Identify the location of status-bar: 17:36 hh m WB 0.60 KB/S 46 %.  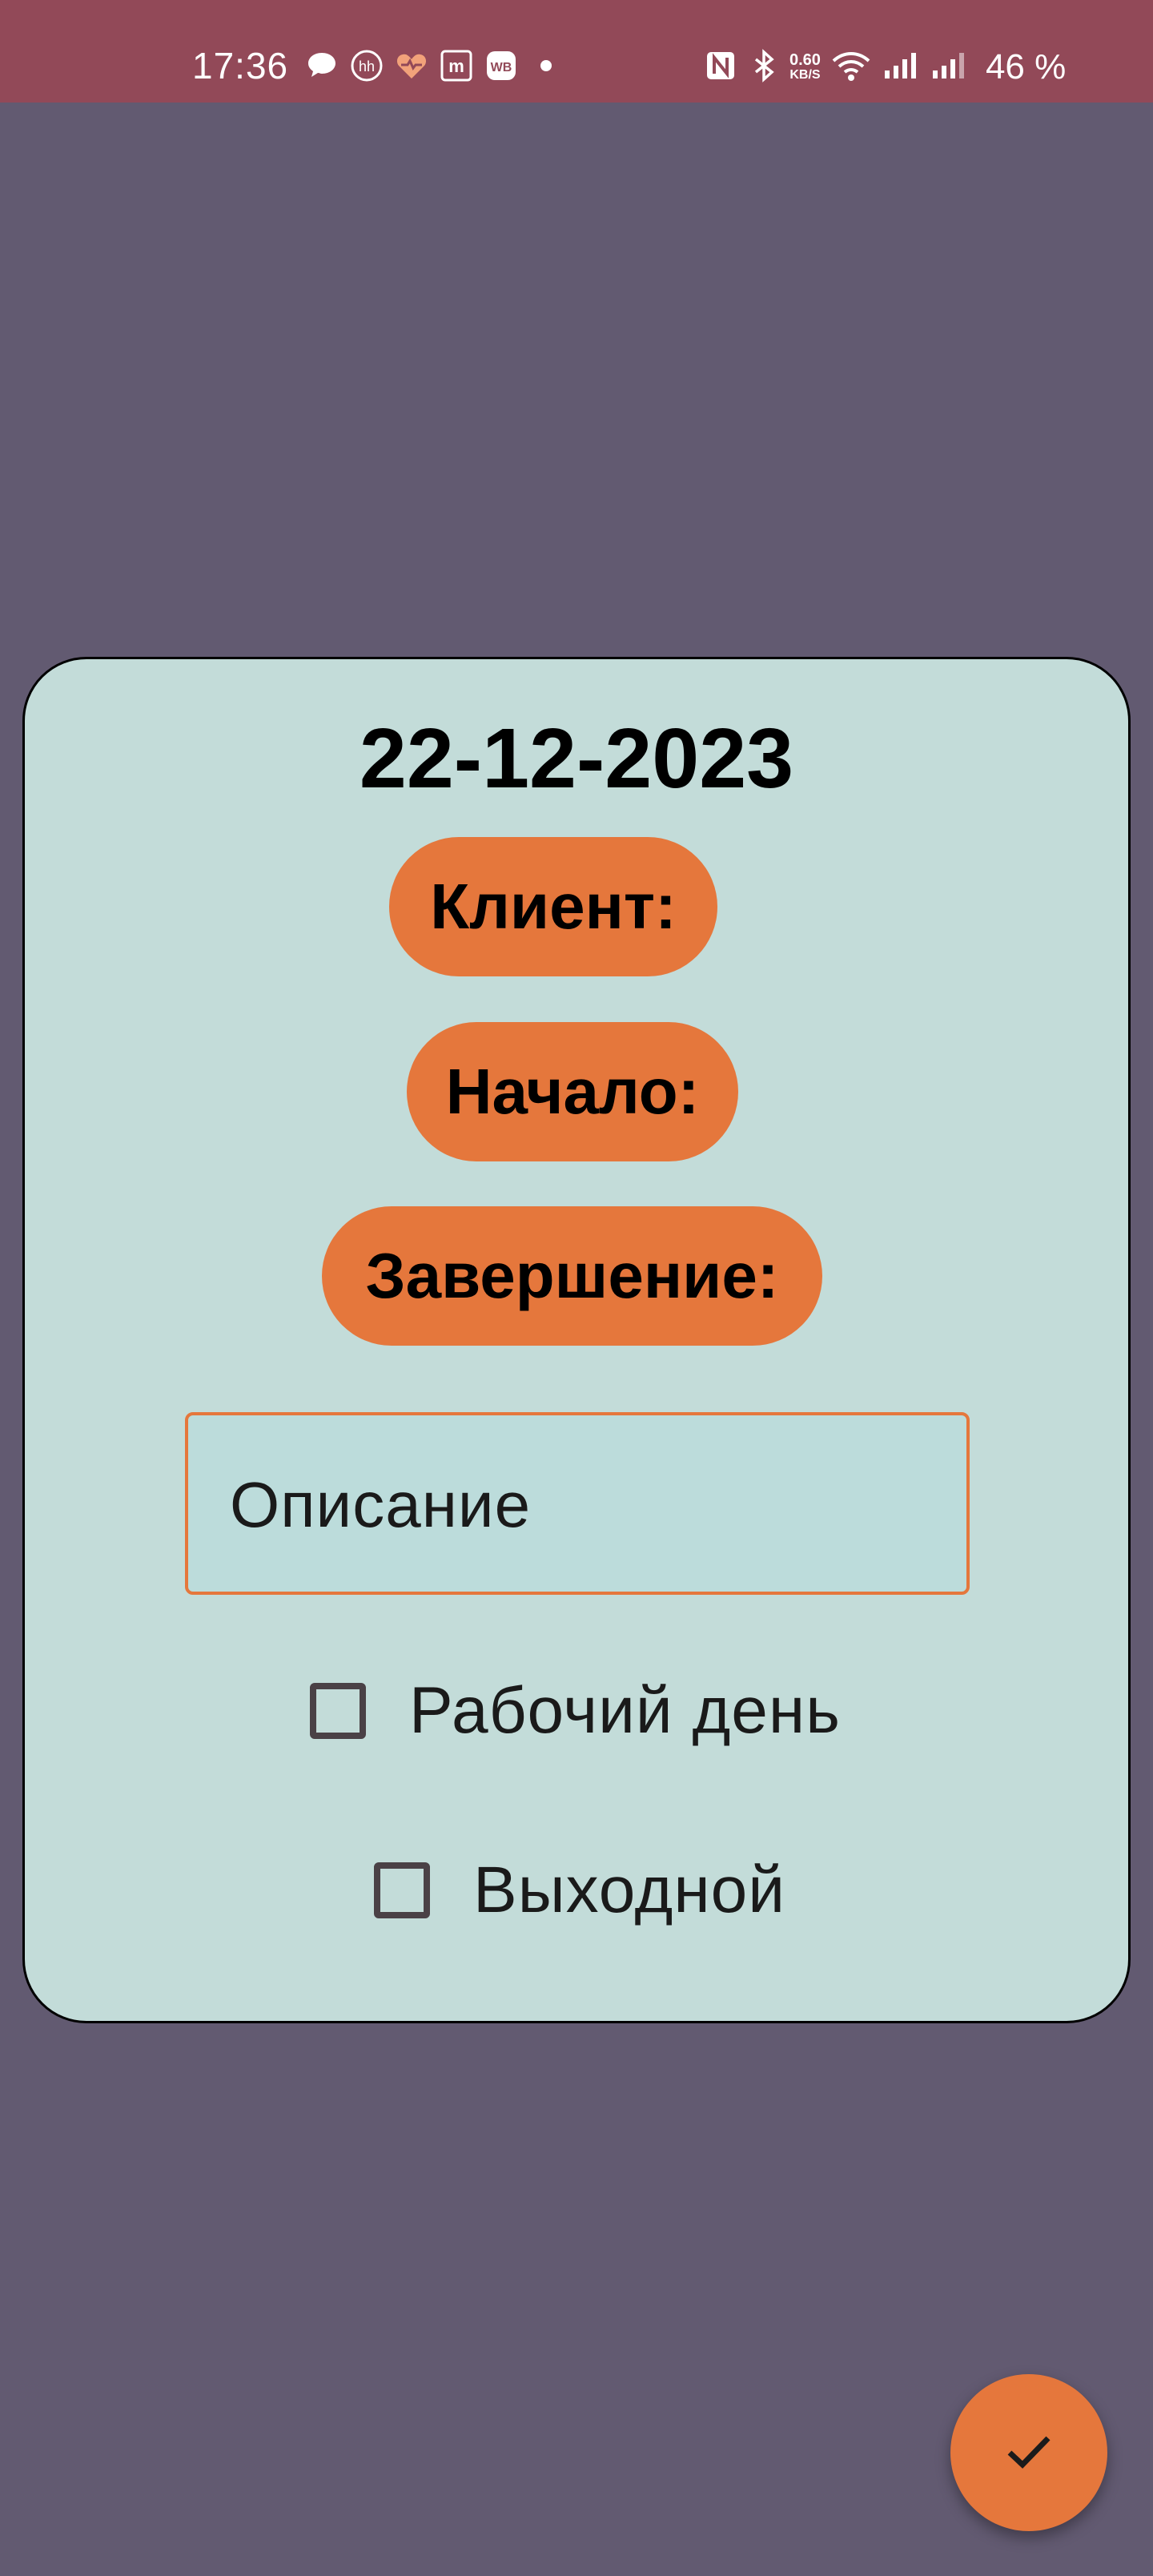
(576, 51).